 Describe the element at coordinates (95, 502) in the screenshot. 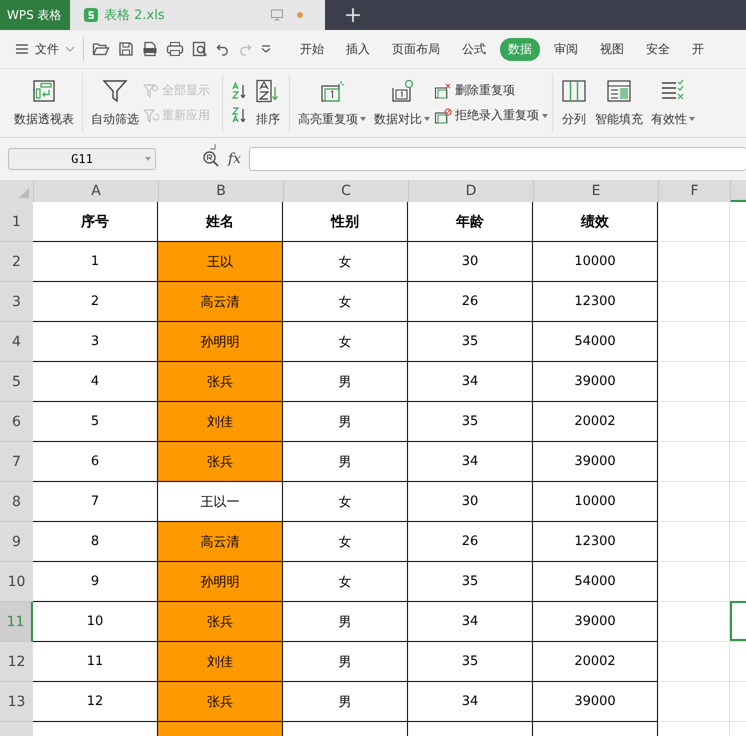

I see `table-cell: 7` at that location.